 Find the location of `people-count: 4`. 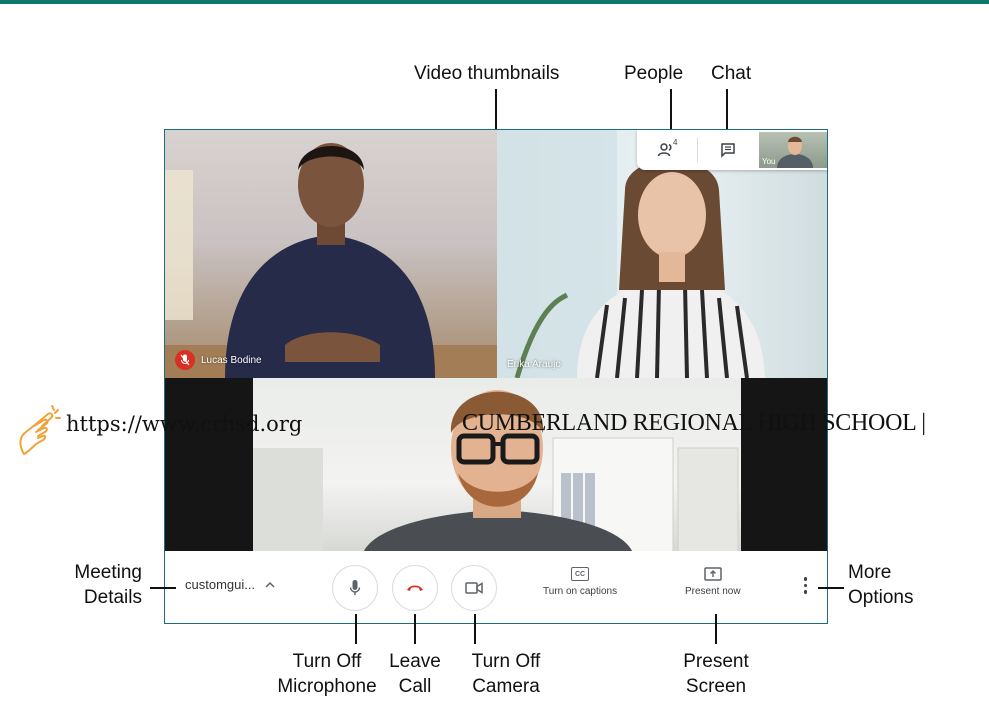

people-count: 4 is located at coordinates (675, 142).